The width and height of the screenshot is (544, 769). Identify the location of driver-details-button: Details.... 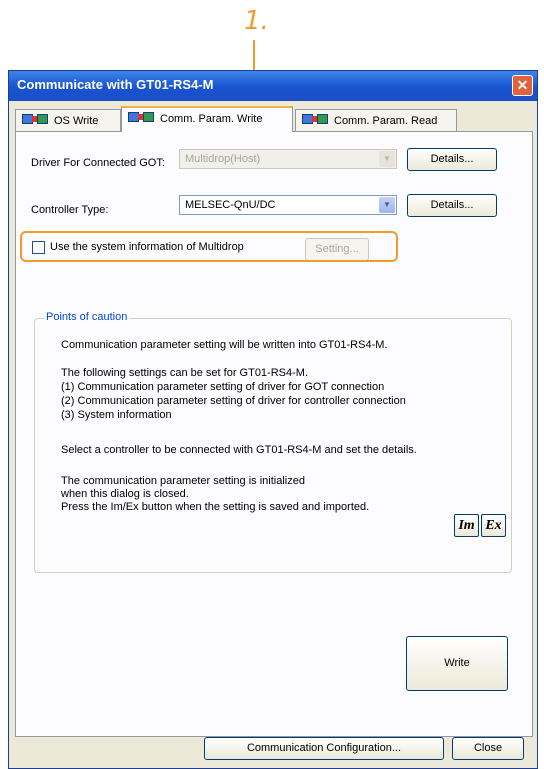
(452, 159).